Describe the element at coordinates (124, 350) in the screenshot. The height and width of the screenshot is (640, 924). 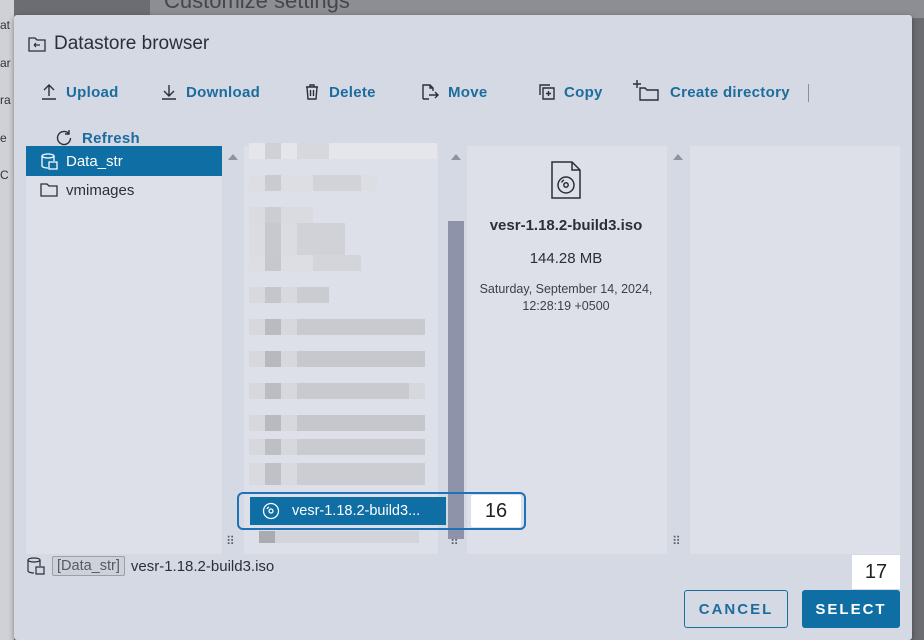
I see `datastore-tree: Data_str vmimages` at that location.